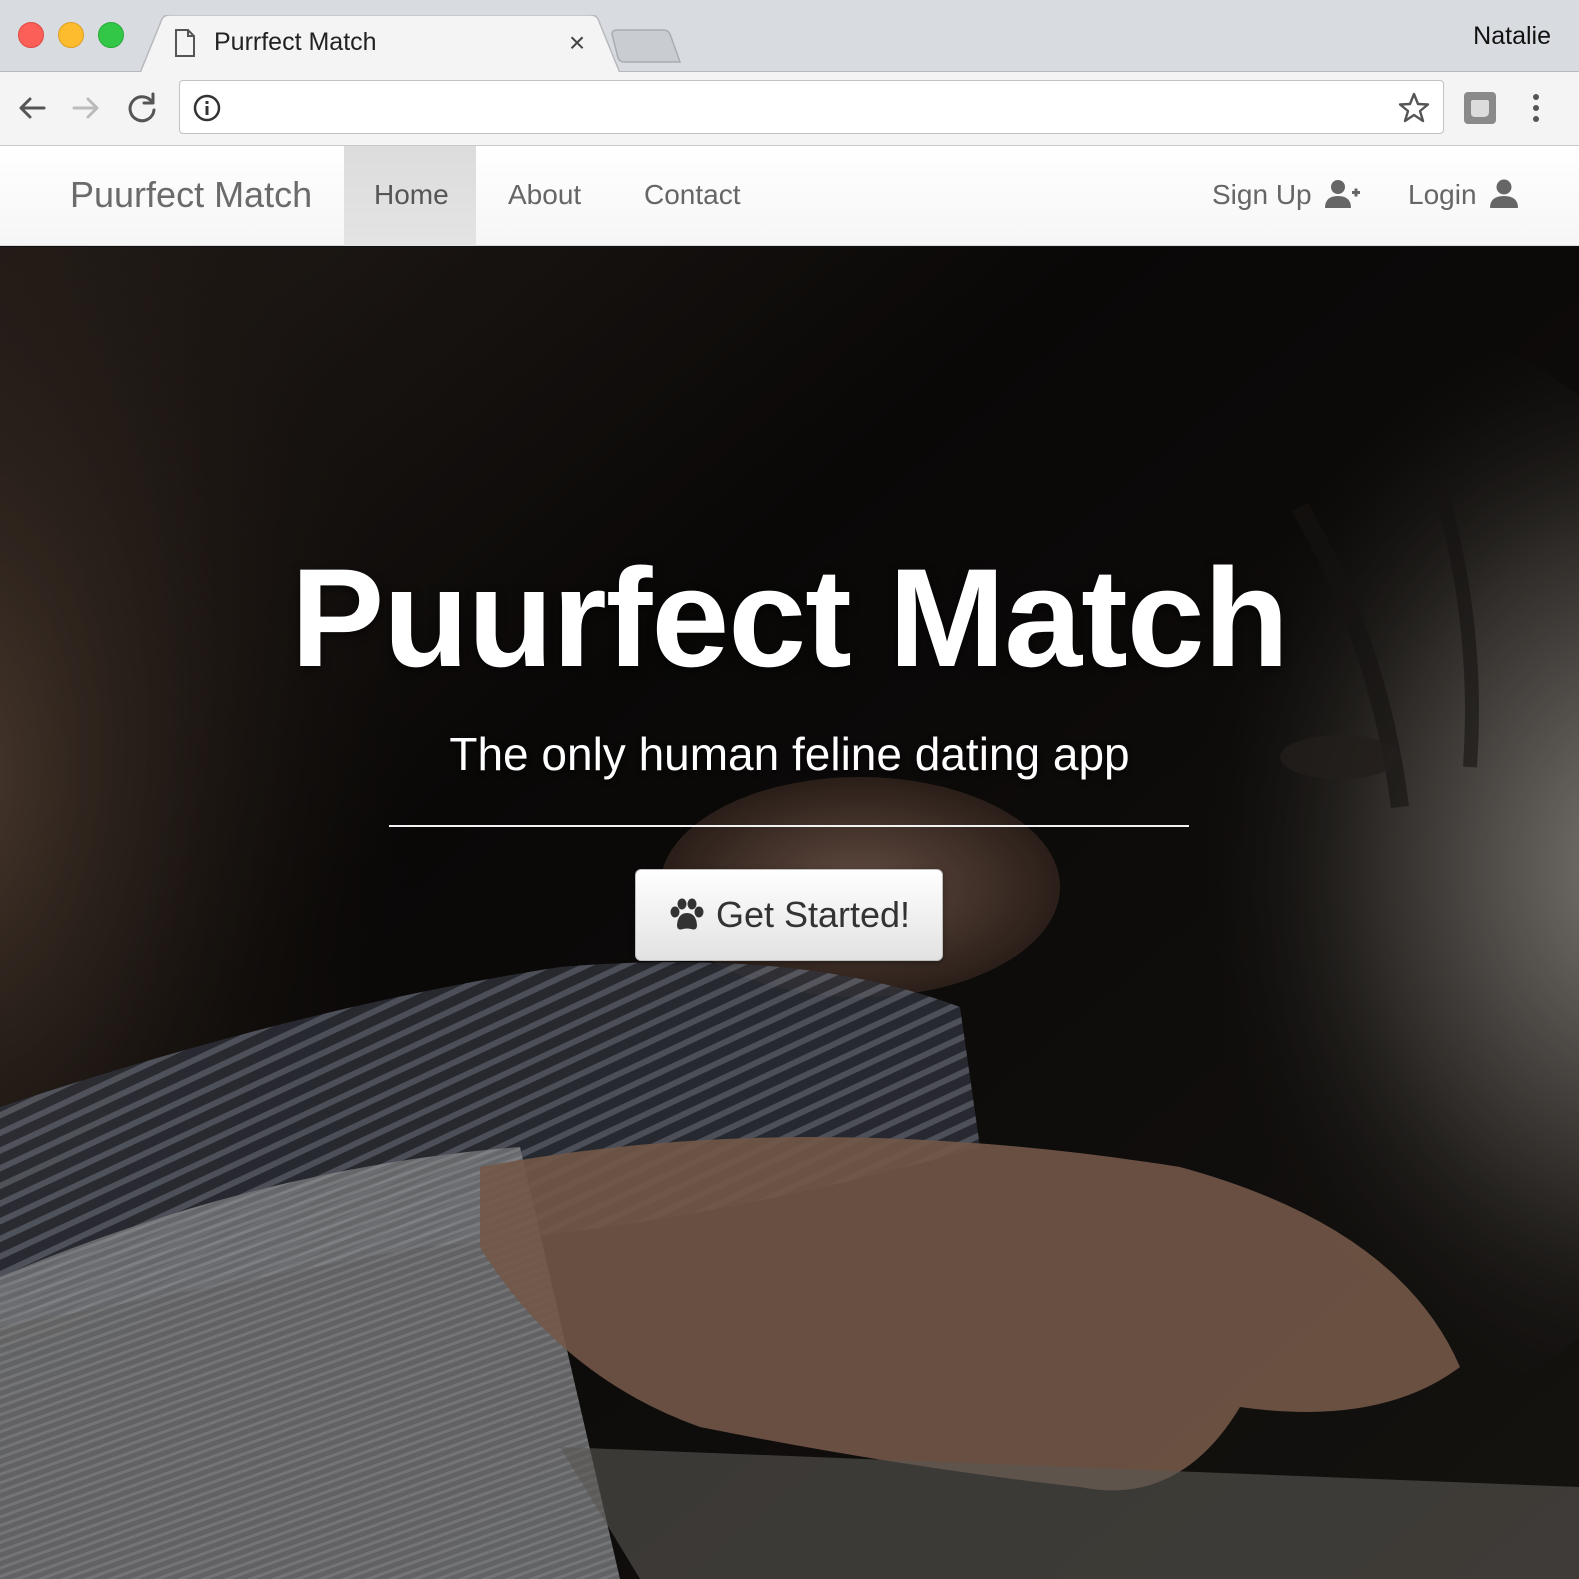  What do you see at coordinates (191, 195) in the screenshot?
I see `navbar-brand: Puurfect Match` at bounding box center [191, 195].